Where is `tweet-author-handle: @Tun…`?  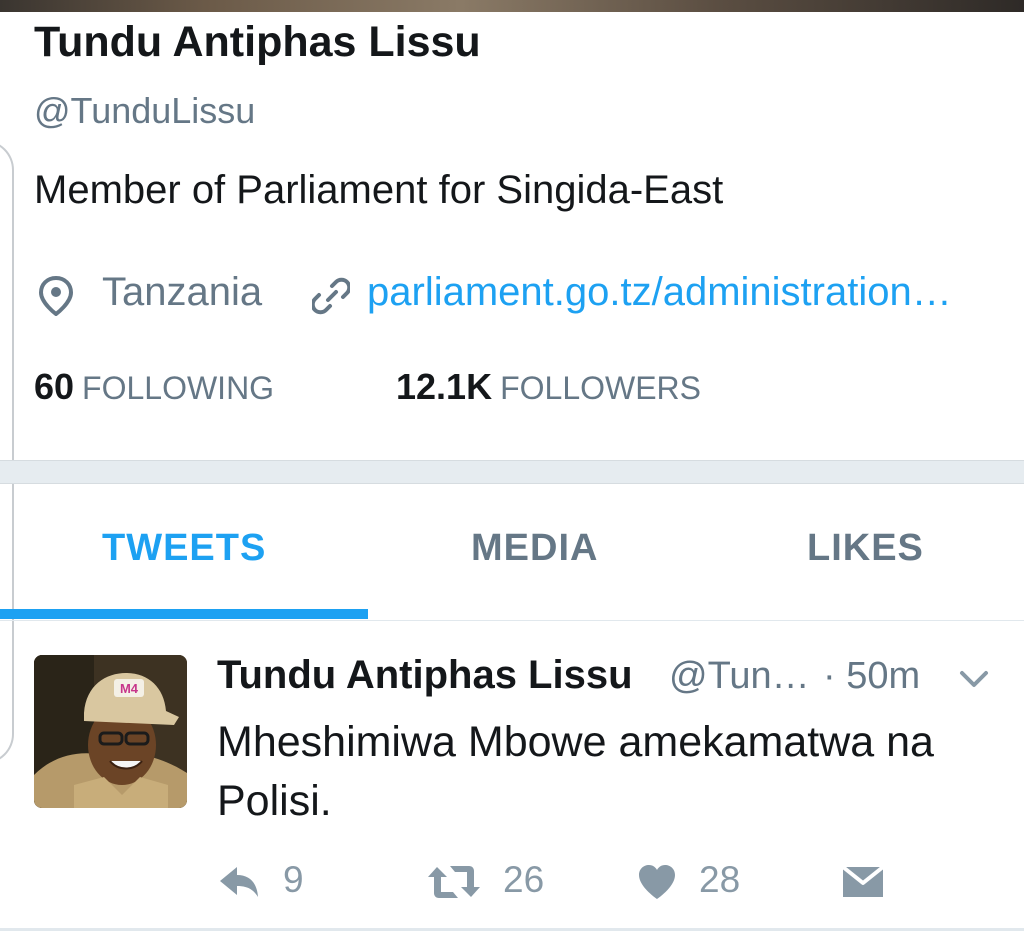 tweet-author-handle: @Tun… is located at coordinates (739, 676).